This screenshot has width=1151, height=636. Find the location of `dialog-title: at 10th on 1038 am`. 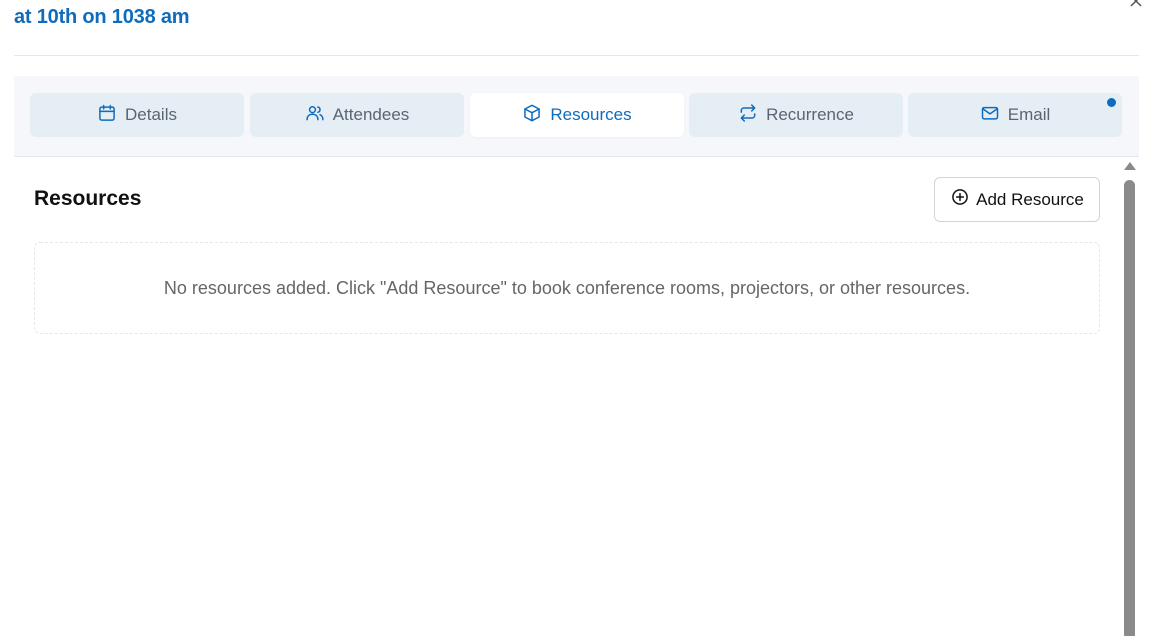

dialog-title: at 10th on 1038 am is located at coordinates (102, 17).